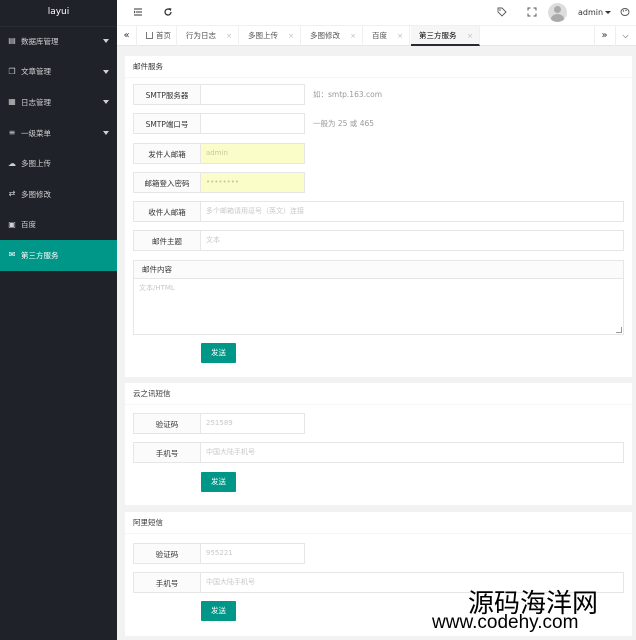 This screenshot has width=636, height=640. What do you see at coordinates (127, 36) in the screenshot?
I see `tabs-prev-icon: «` at bounding box center [127, 36].